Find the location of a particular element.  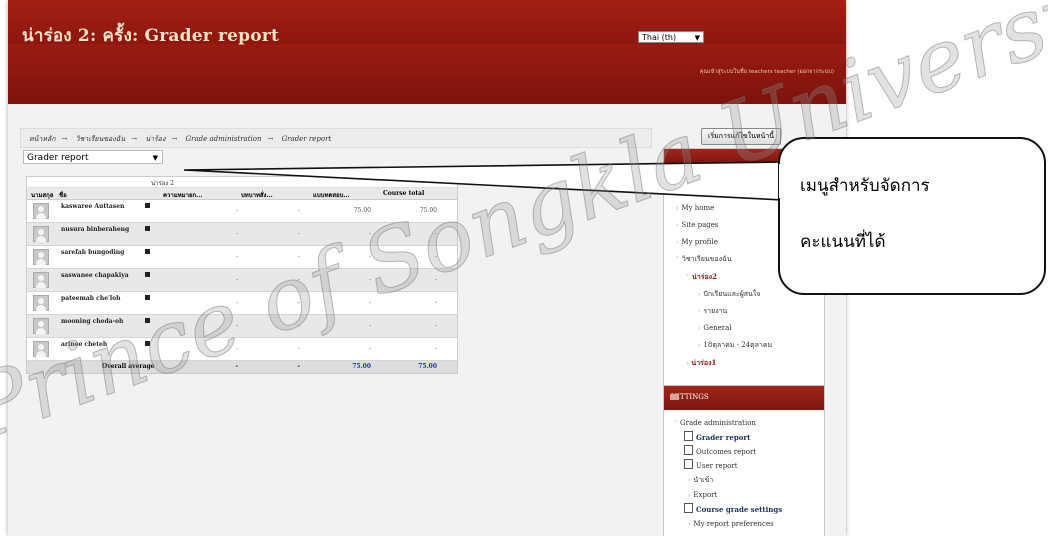

col-surname: นามสกุล is located at coordinates (42, 195).